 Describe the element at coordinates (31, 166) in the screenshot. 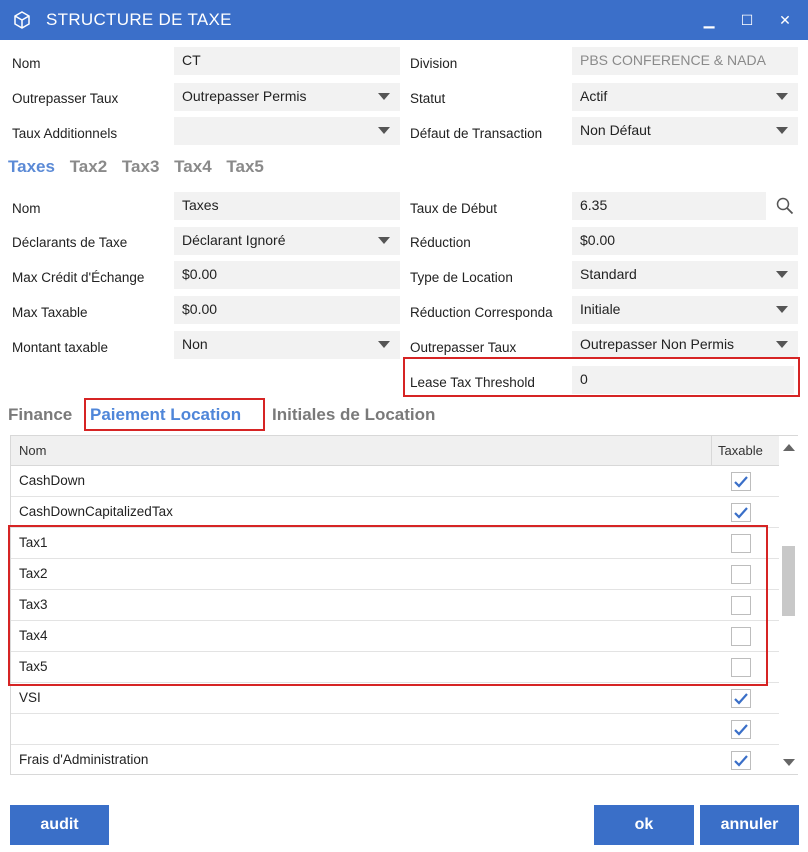

I see `tab-taxes: Taxes` at that location.